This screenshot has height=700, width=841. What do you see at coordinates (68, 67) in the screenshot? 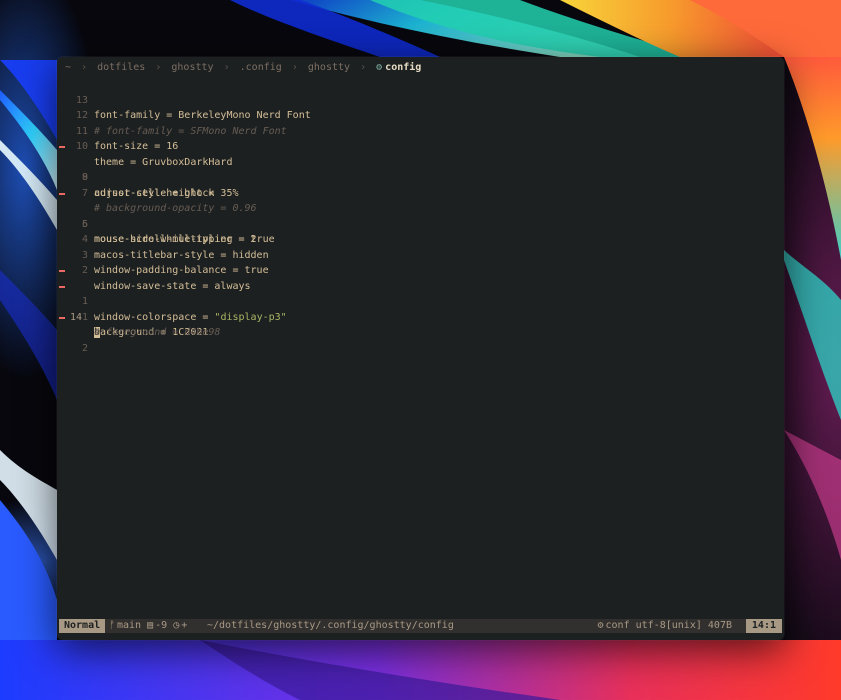
I see `breadcrumb-home: ~` at bounding box center [68, 67].